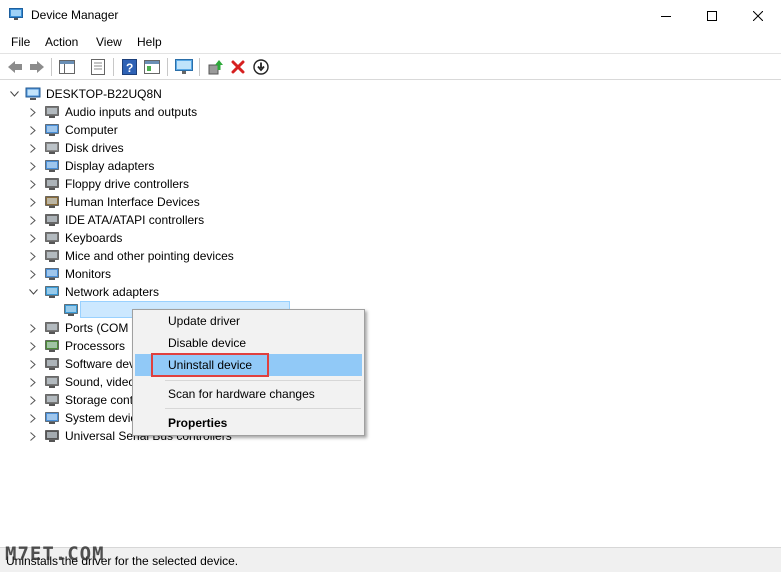 This screenshot has width=781, height=572. What do you see at coordinates (37, 67) in the screenshot?
I see `forward-button` at bounding box center [37, 67].